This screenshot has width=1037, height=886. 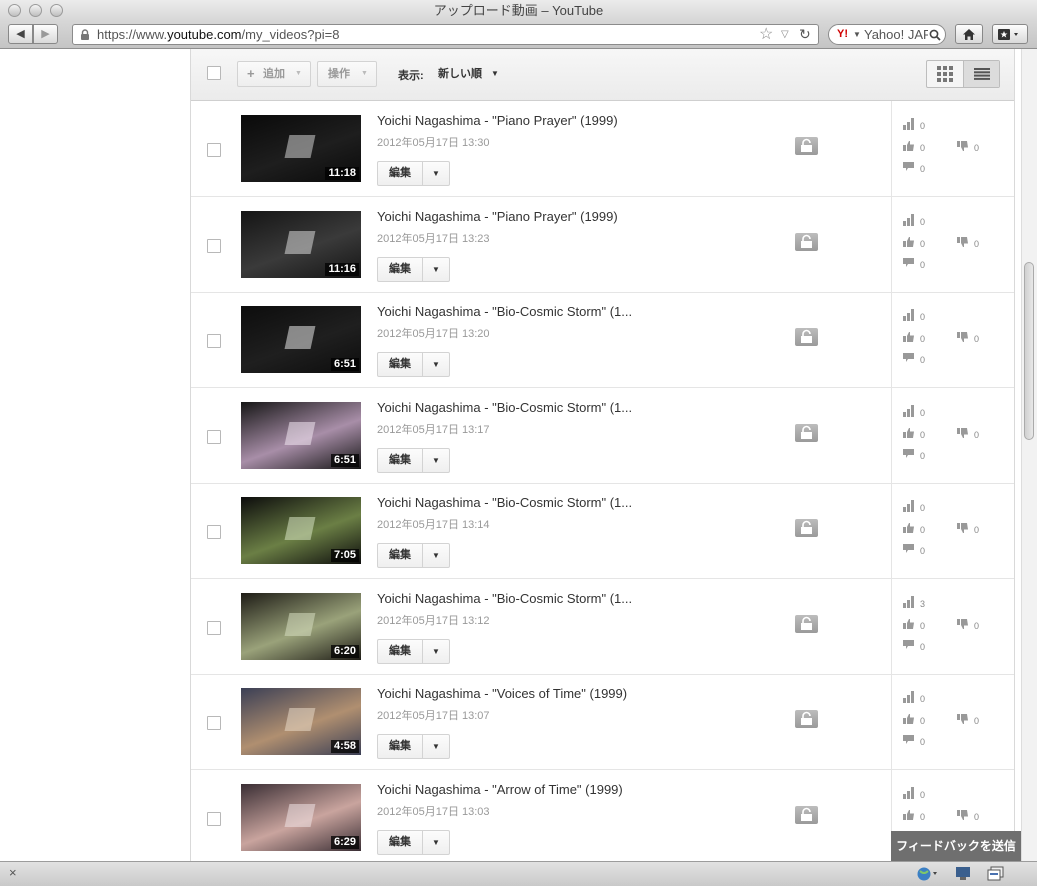 I want to click on reload-icon: ↻, so click(x=805, y=34).